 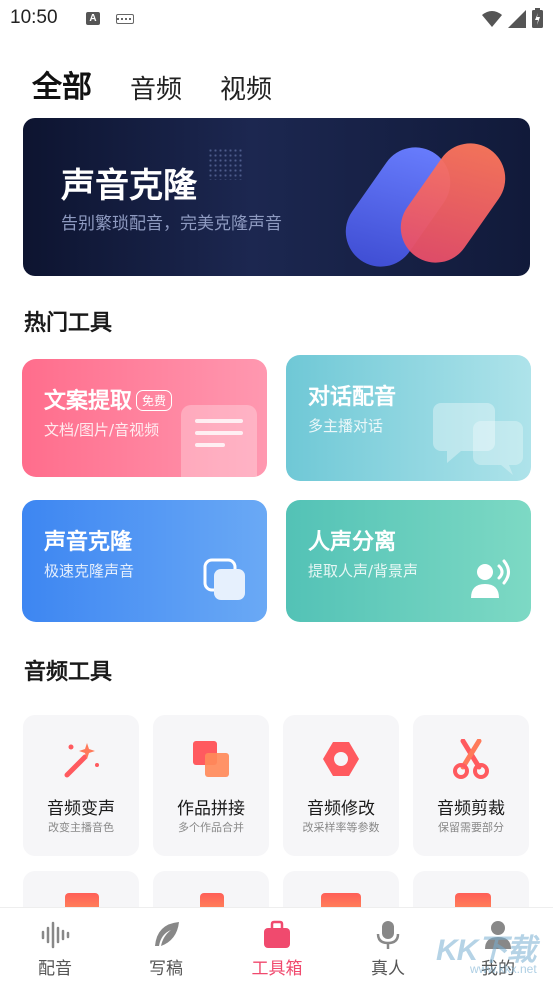 I want to click on hot-tools-title: 热门工具, so click(x=68, y=323).